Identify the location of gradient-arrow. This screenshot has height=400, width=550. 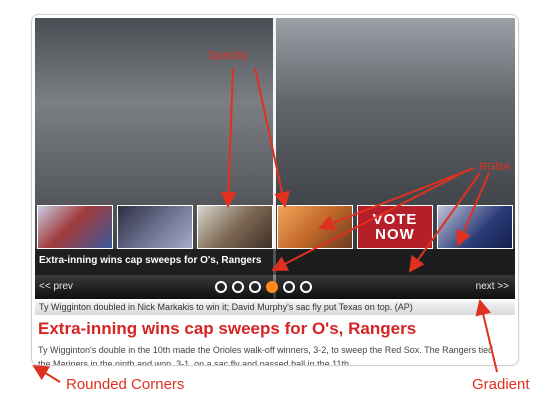
(486, 336).